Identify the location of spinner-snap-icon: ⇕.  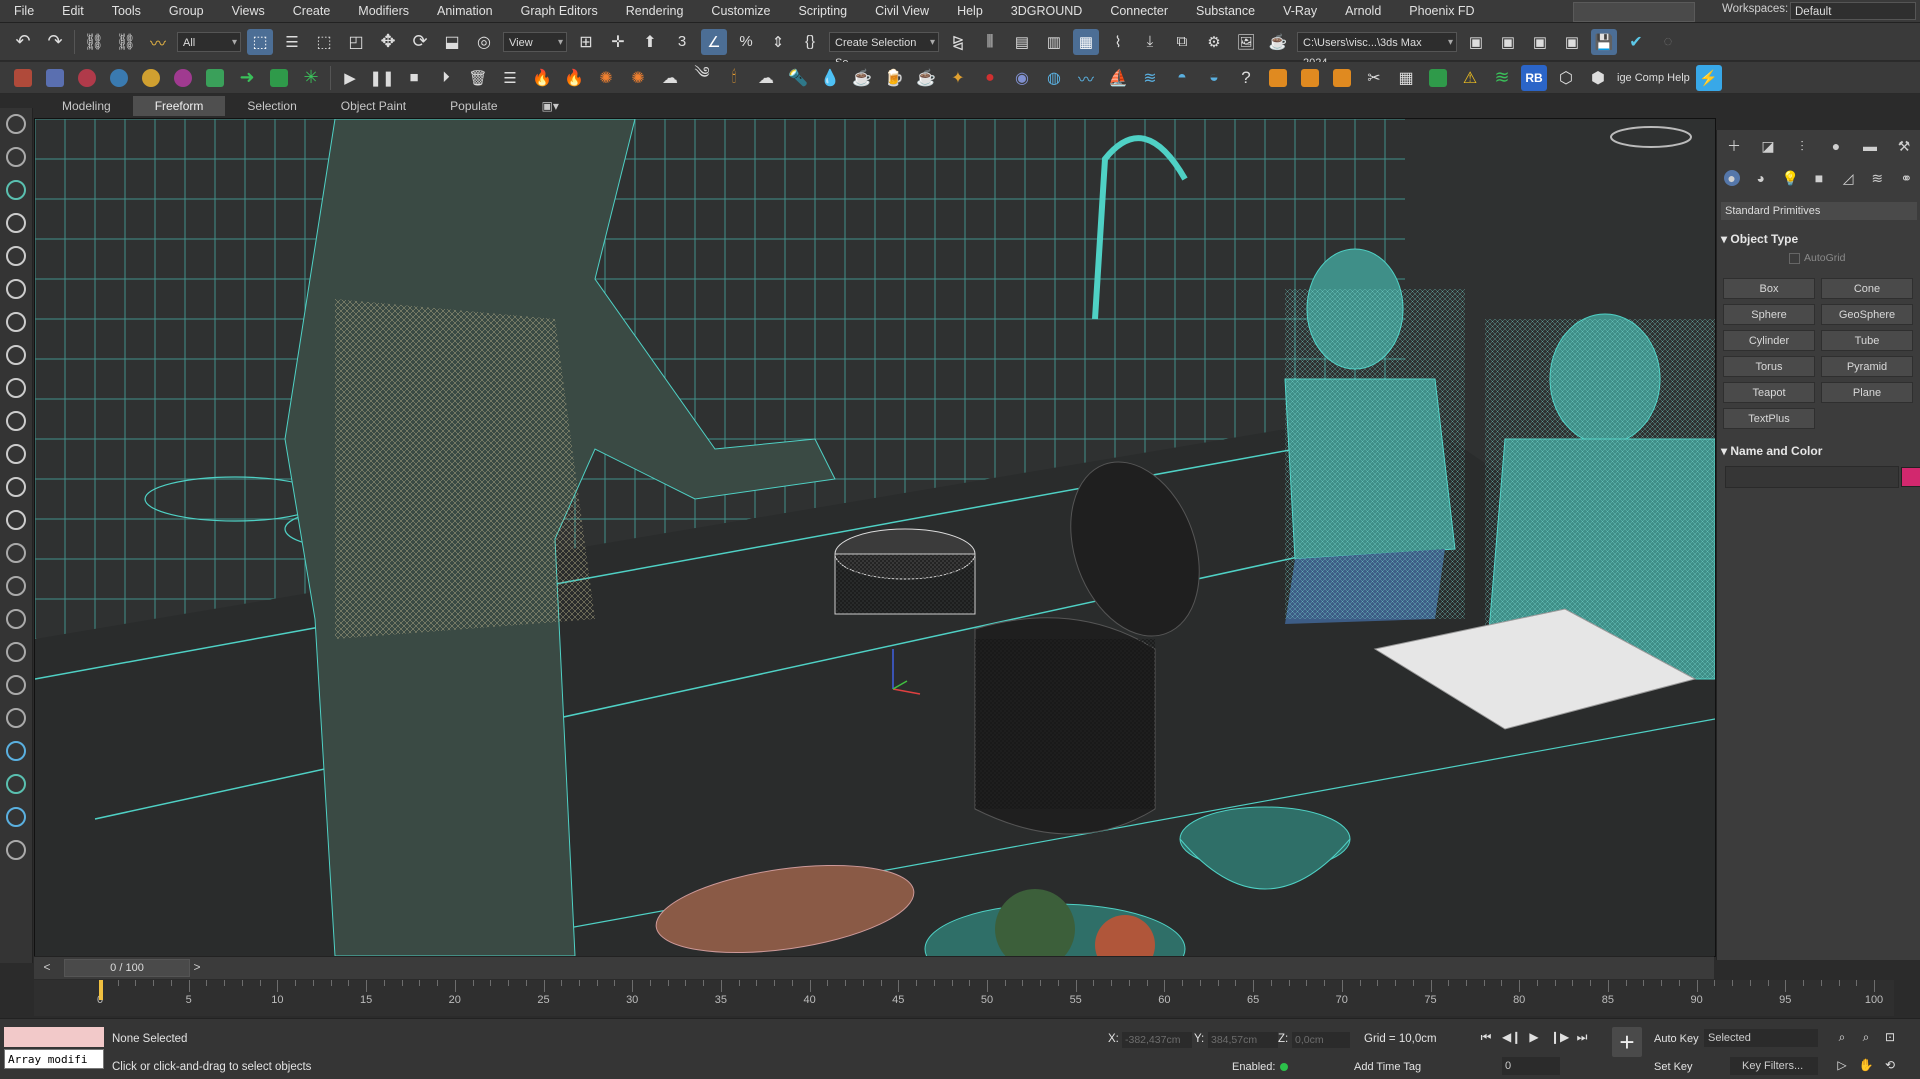
(778, 42).